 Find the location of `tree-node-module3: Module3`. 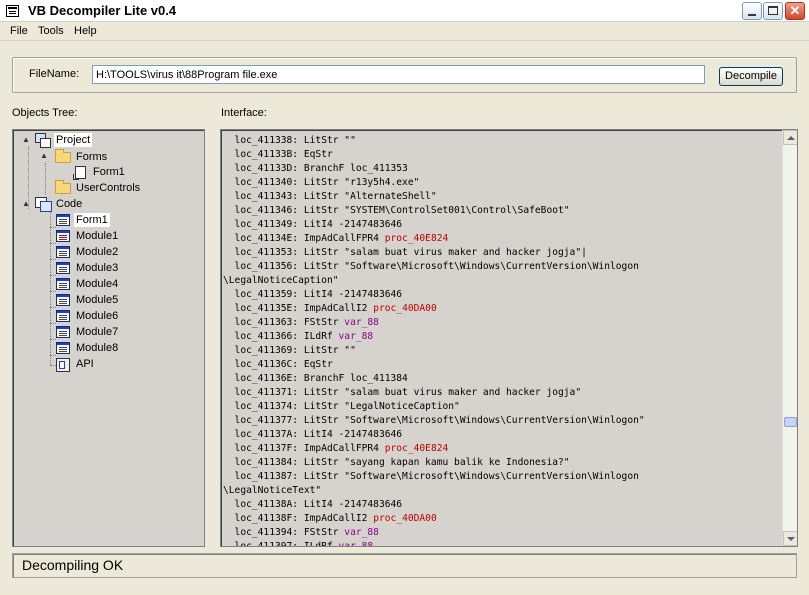

tree-node-module3: Module3 is located at coordinates (88, 268).